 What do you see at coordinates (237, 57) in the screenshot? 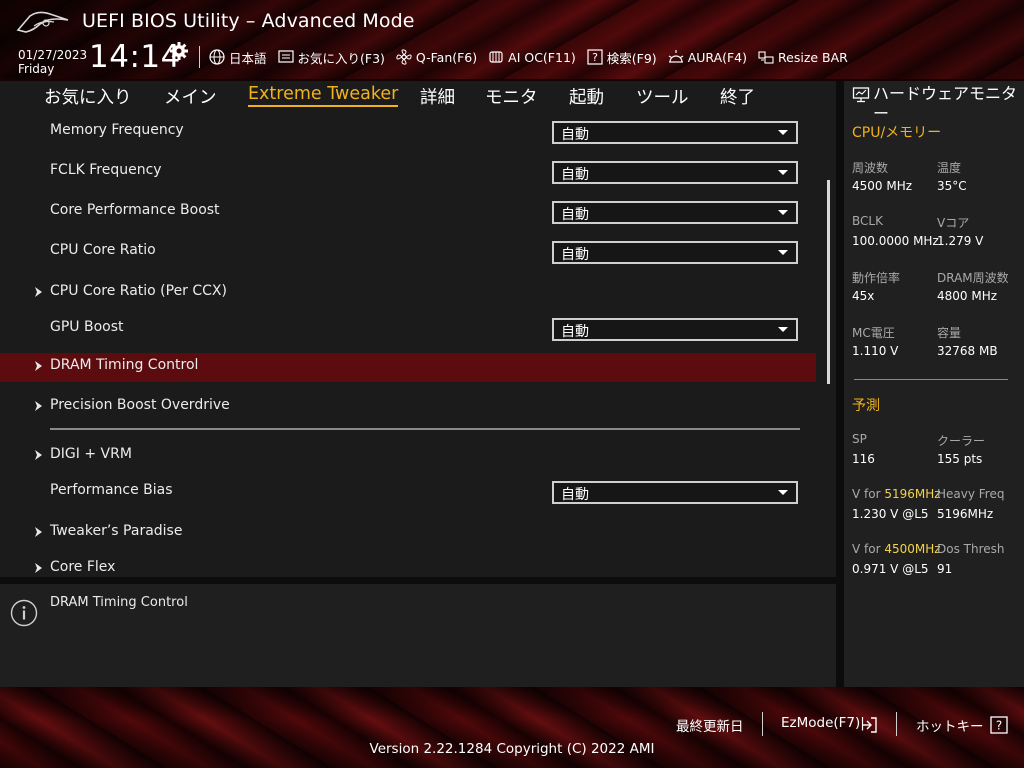
I see `language-button: 日本語` at bounding box center [237, 57].